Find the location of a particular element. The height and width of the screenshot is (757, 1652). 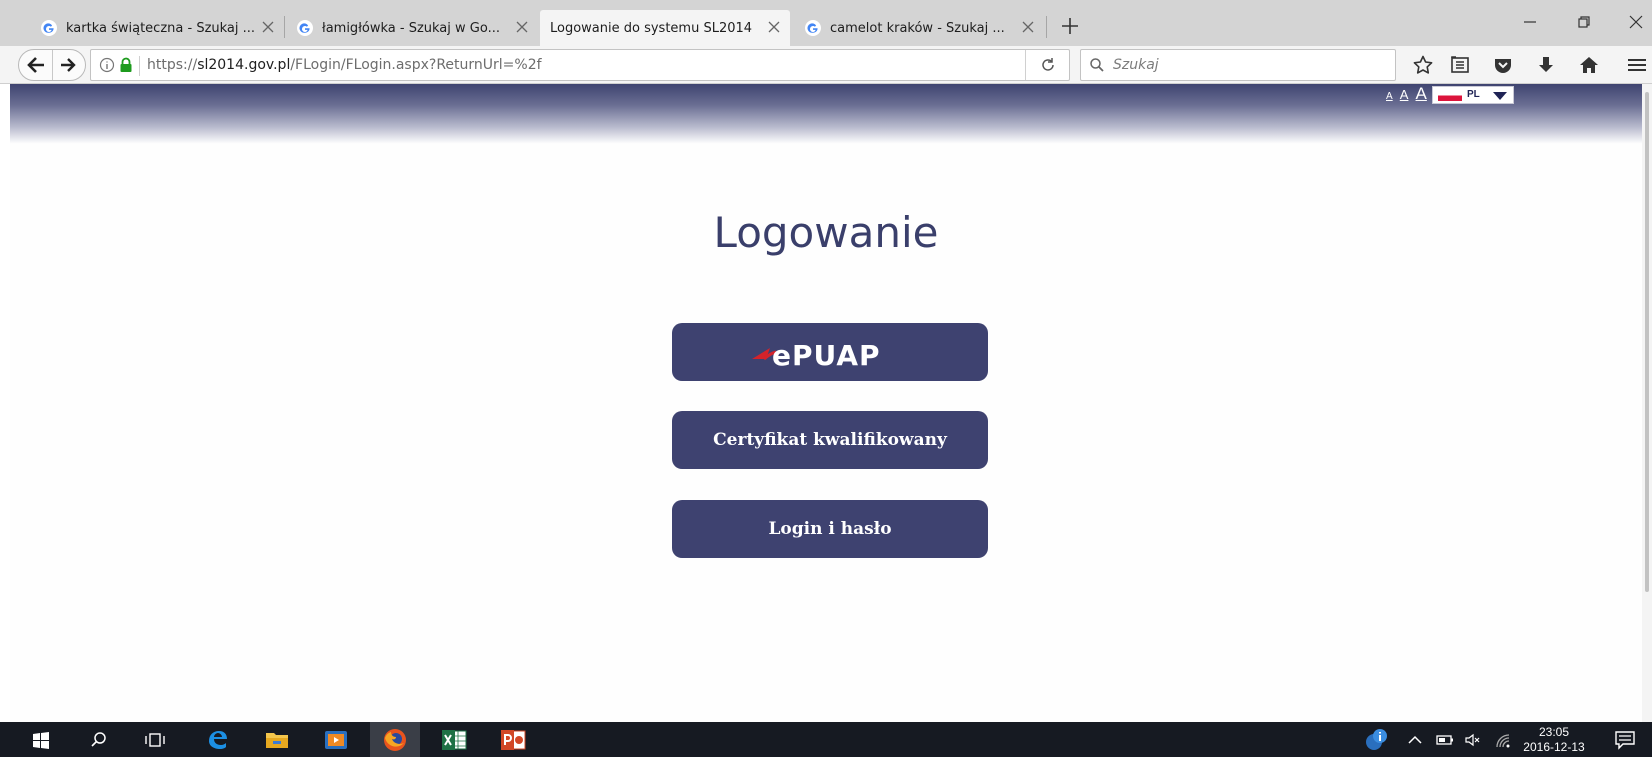

site-info-icon is located at coordinates (107, 65).